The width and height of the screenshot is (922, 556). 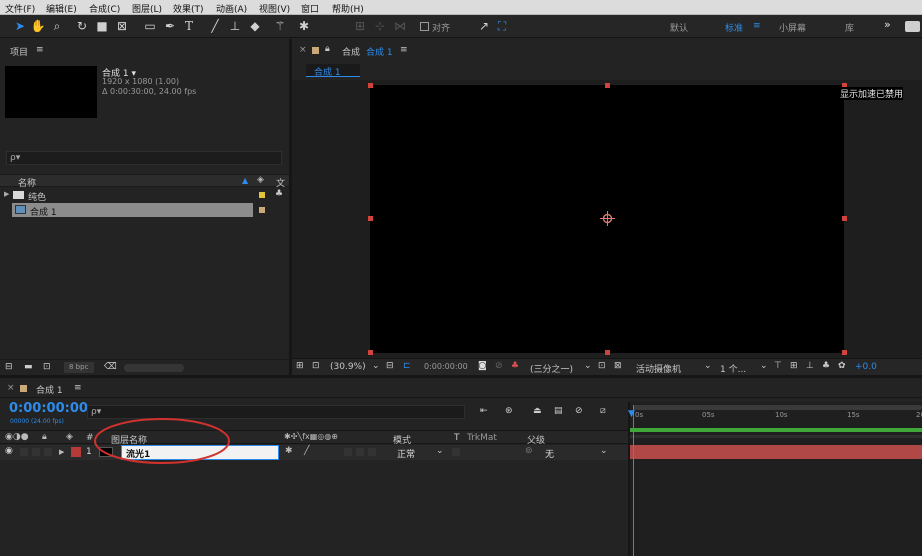 What do you see at coordinates (631, 414) in the screenshot?
I see `playhead-icon: ▼` at bounding box center [631, 414].